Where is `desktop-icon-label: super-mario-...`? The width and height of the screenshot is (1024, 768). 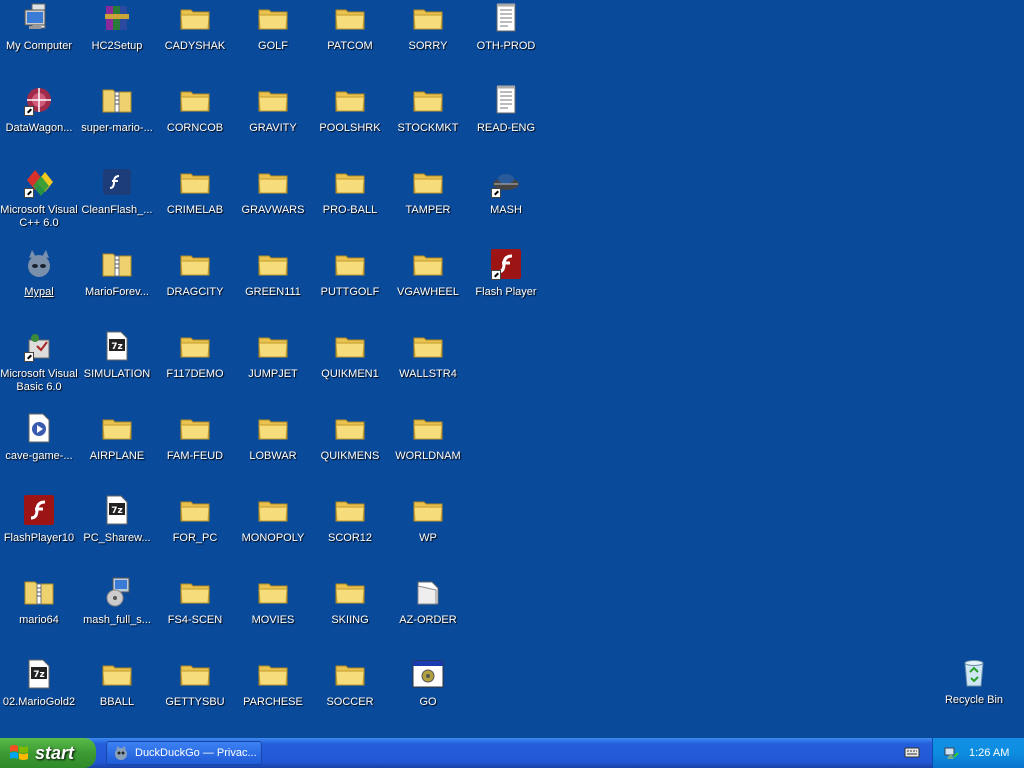
desktop-icon-label: super-mario-... is located at coordinates (117, 128).